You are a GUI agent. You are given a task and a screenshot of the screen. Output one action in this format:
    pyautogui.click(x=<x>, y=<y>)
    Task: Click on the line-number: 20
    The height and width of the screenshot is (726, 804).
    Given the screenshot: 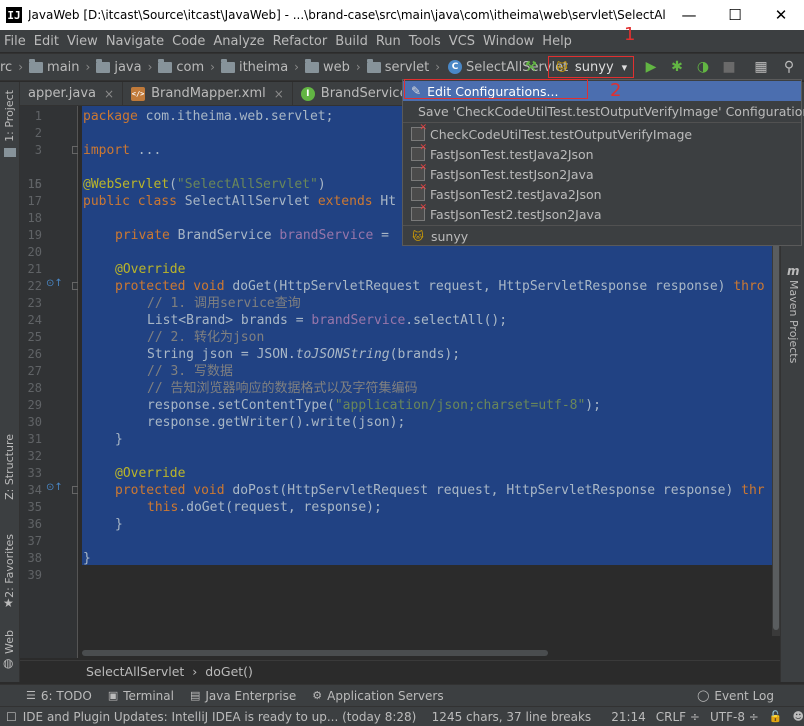 What is the action you would take?
    pyautogui.click(x=34, y=252)
    